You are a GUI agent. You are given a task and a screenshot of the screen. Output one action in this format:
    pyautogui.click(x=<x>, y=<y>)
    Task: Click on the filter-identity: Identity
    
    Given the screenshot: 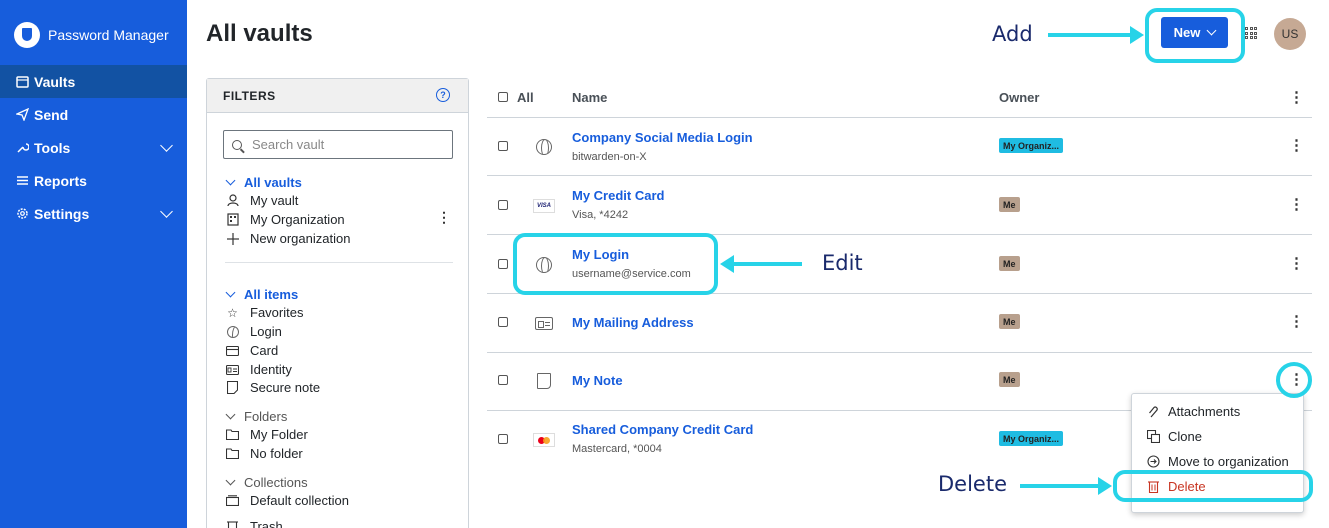 What is the action you would take?
    pyautogui.click(x=258, y=369)
    